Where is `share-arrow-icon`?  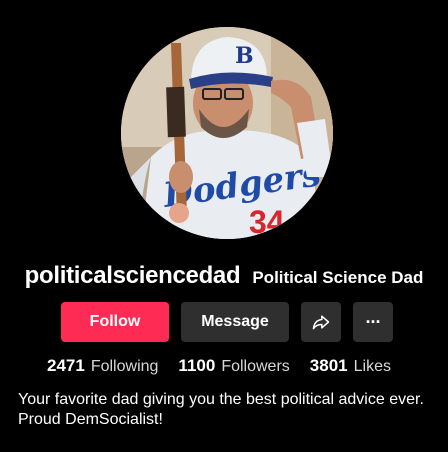
share-arrow-icon is located at coordinates (321, 322).